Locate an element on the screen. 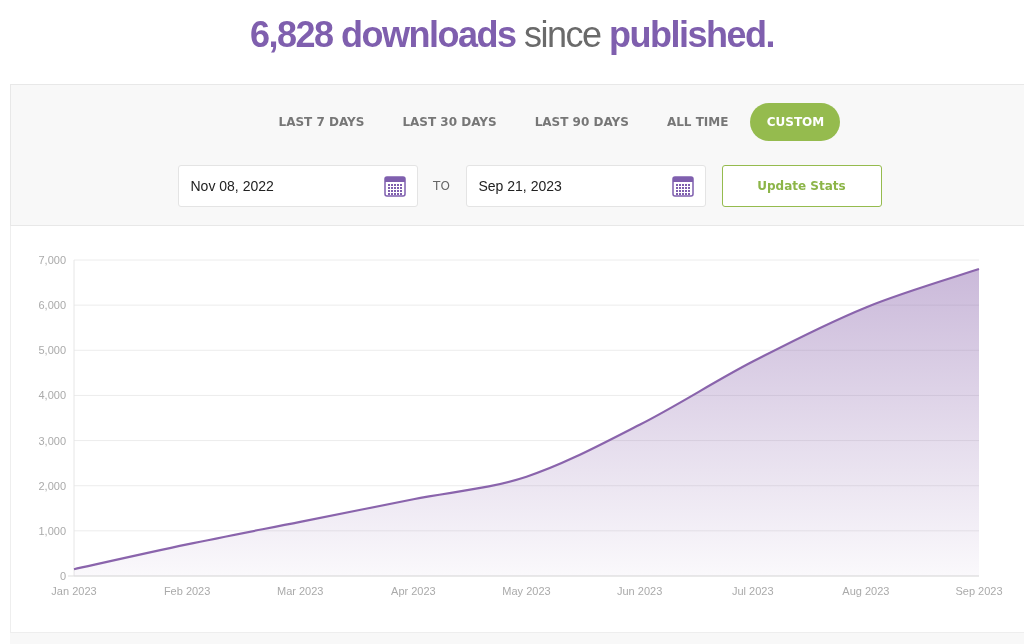 The image size is (1024, 644). headline: 6,828 downloads since published. is located at coordinates (512, 35).